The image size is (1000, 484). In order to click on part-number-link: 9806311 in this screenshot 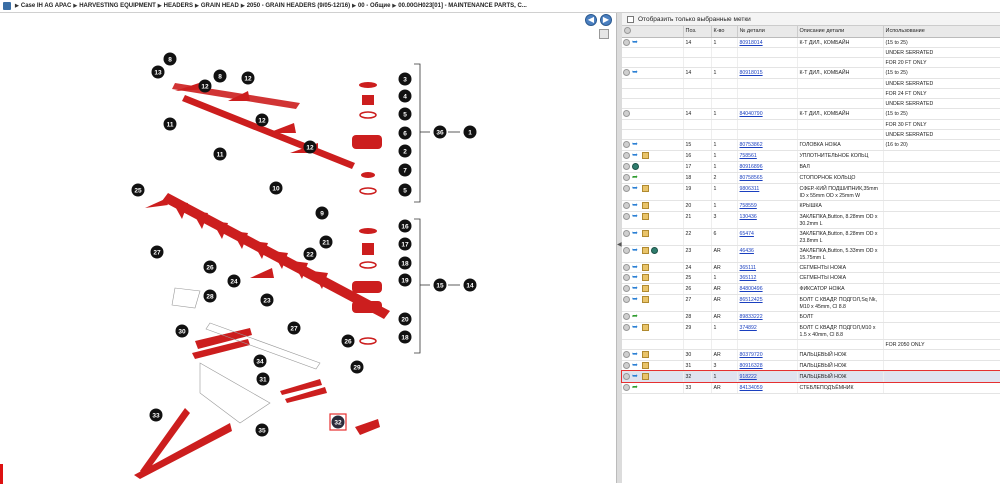, I will do `click(750, 189)`.